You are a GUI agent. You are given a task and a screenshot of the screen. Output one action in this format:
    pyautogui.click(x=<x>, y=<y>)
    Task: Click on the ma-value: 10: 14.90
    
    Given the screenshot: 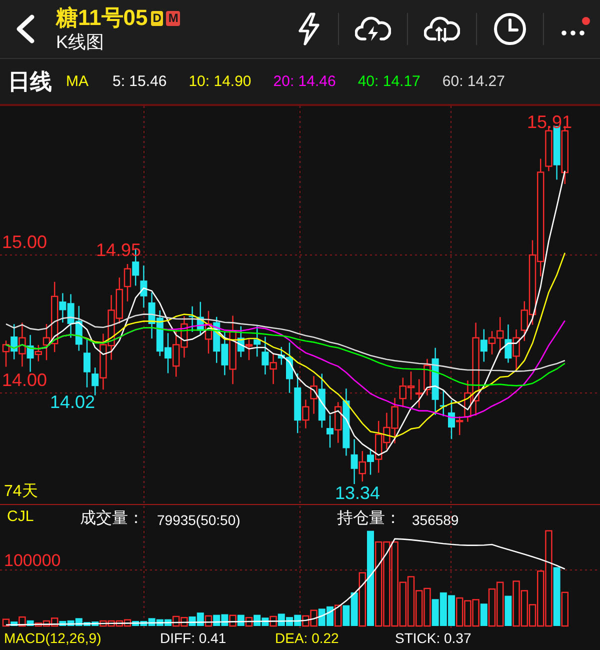 What is the action you would take?
    pyautogui.click(x=220, y=81)
    